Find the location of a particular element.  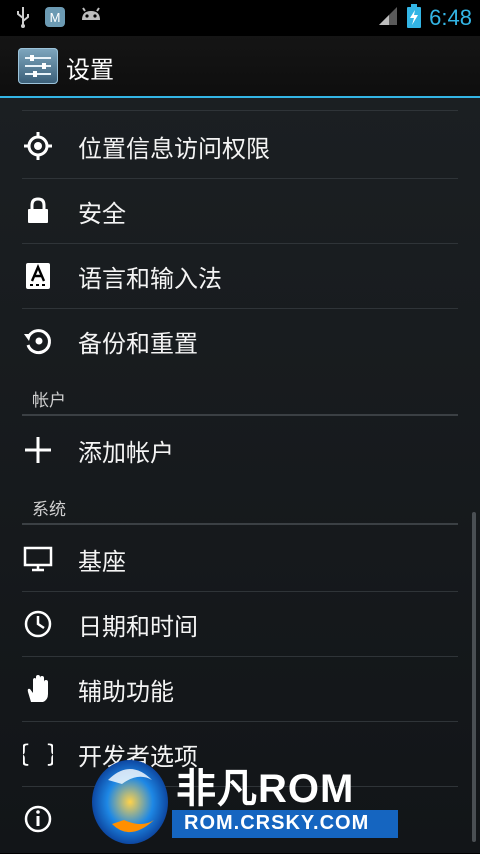

battery-charging-icon is located at coordinates (414, 18).